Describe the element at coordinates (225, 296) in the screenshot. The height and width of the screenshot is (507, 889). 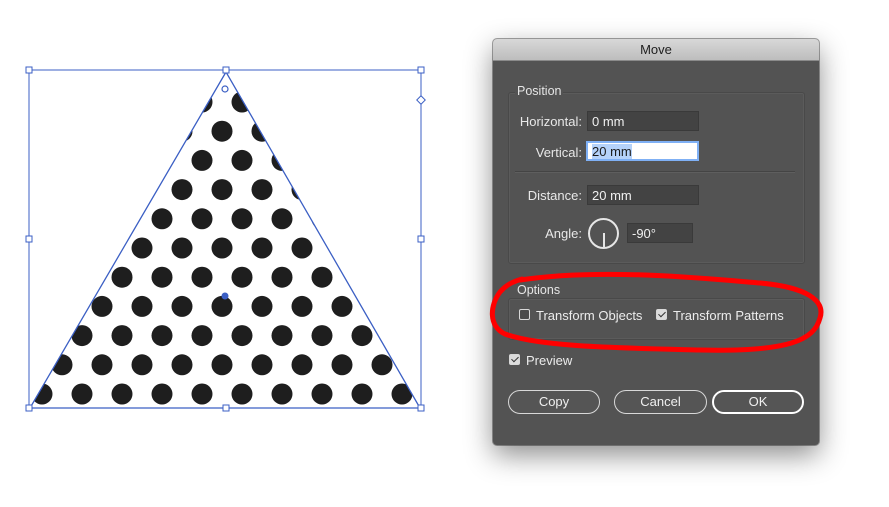
I see `center-point-icon` at that location.